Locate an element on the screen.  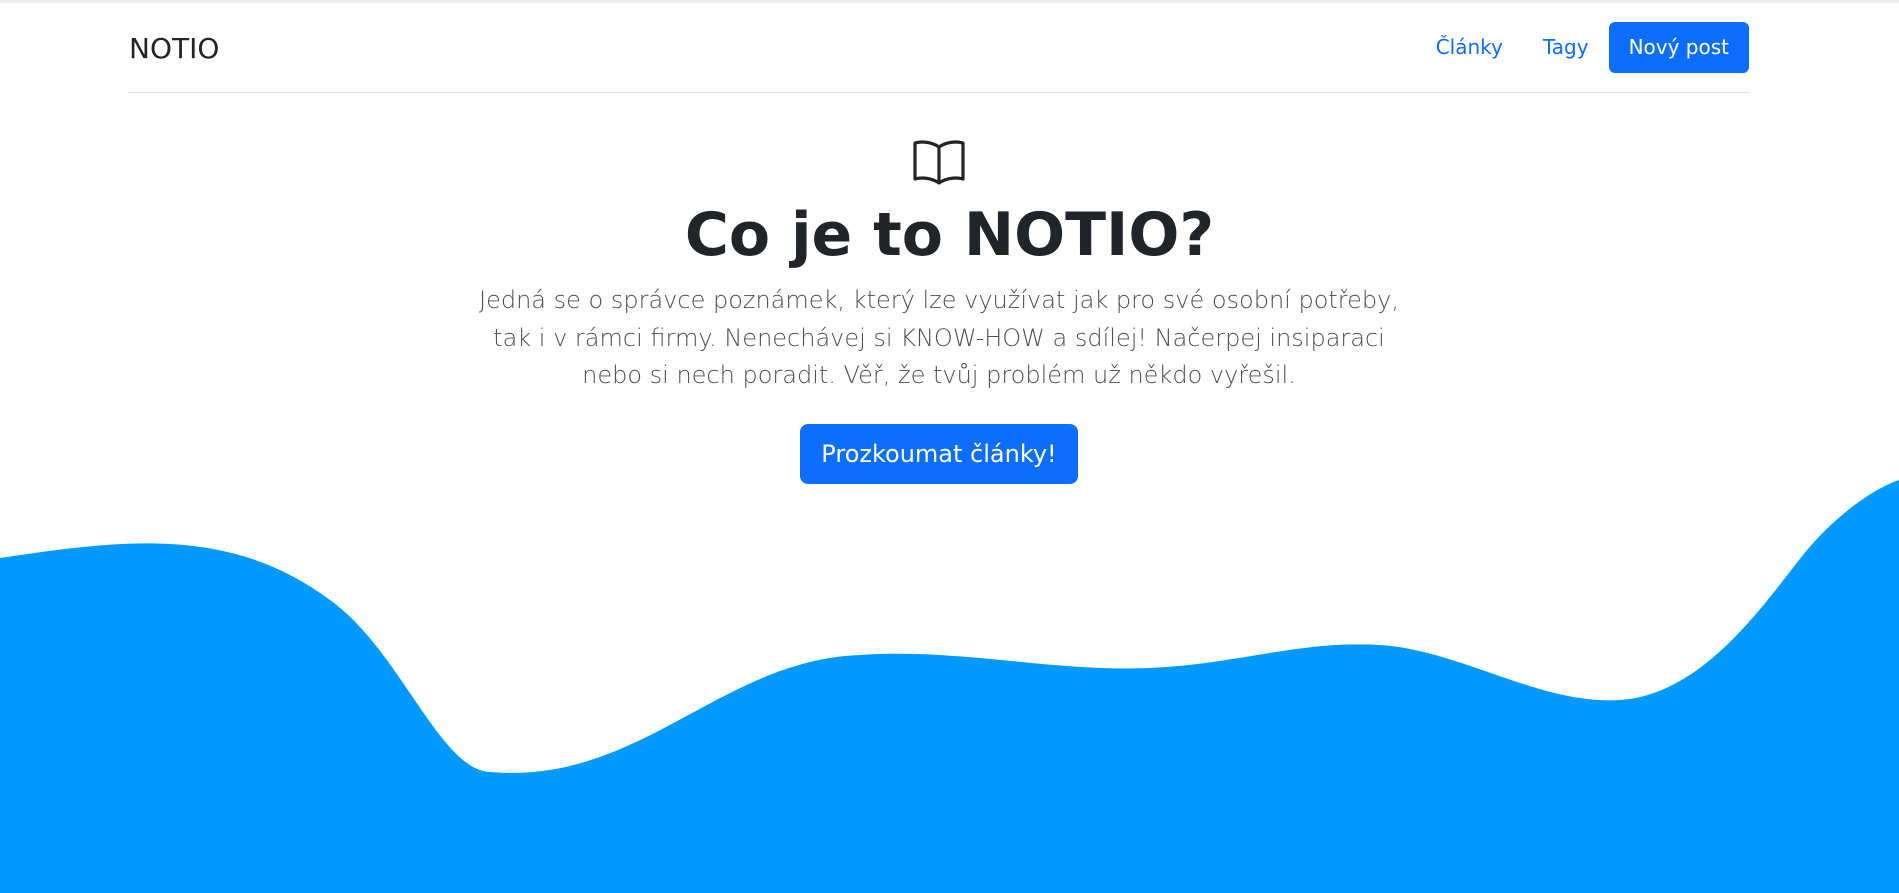
hero-title: Co je to NOTIO? is located at coordinates (949, 235).